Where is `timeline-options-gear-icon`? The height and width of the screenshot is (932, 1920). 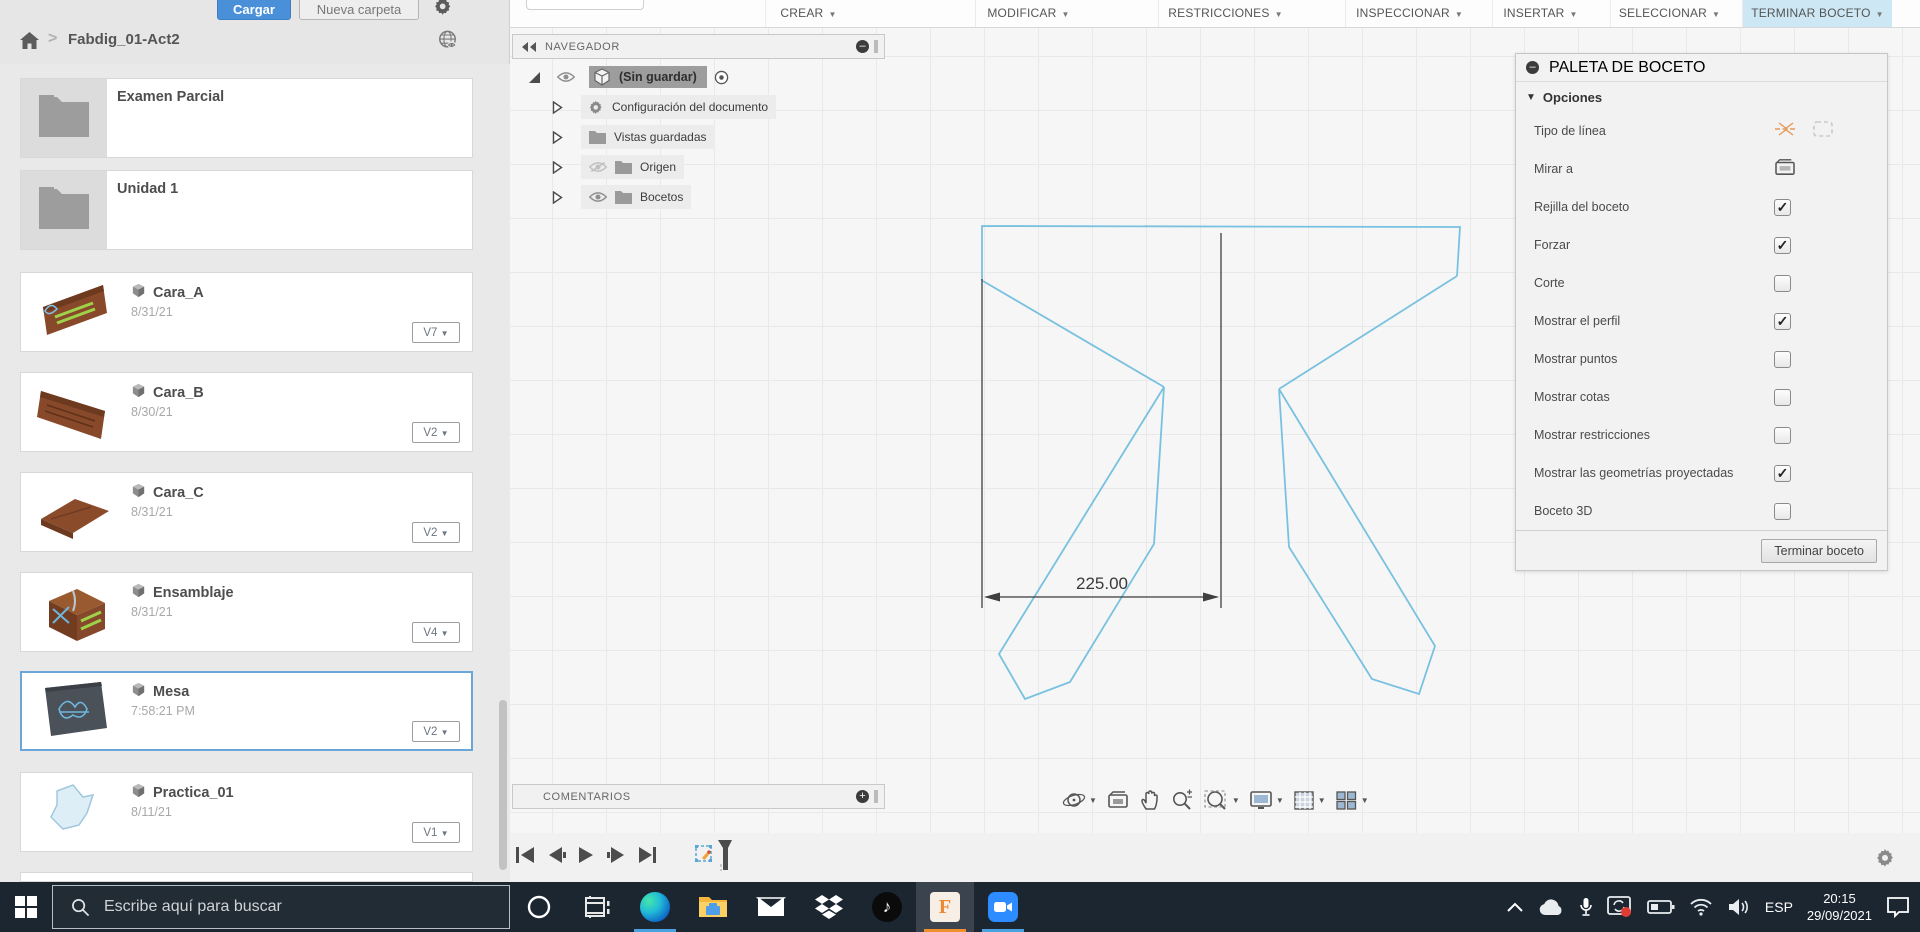 timeline-options-gear-icon is located at coordinates (1886, 858).